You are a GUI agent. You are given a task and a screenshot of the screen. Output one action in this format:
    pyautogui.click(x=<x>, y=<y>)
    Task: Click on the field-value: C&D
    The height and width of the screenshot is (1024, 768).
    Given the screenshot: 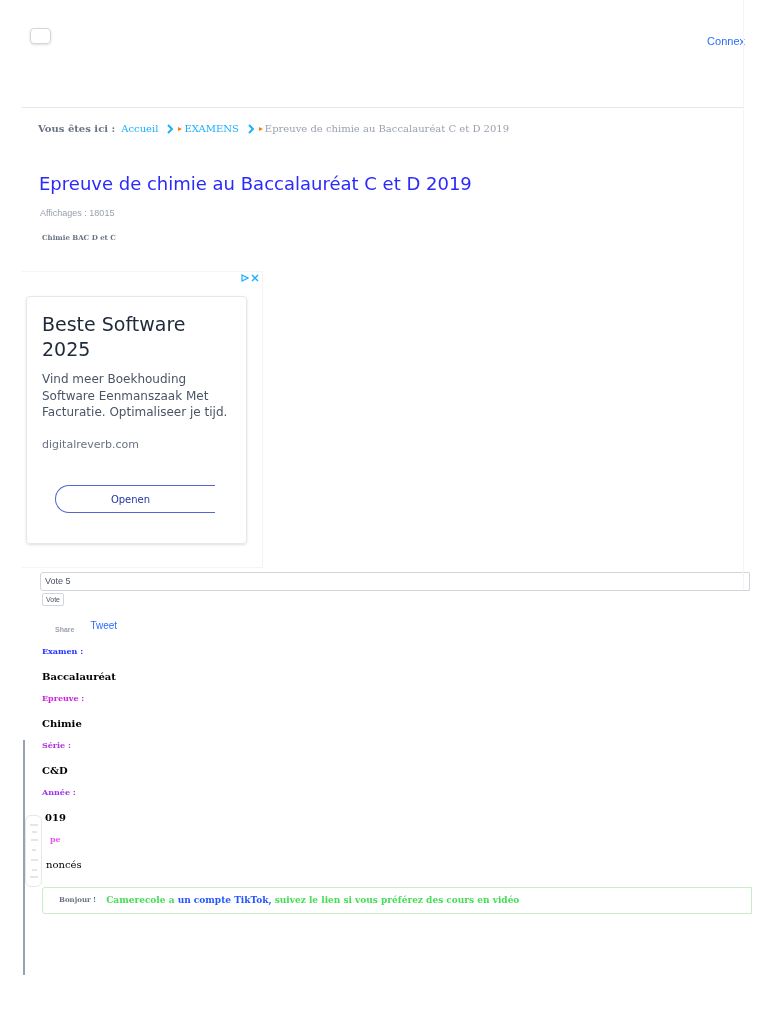 What is the action you would take?
    pyautogui.click(x=55, y=771)
    